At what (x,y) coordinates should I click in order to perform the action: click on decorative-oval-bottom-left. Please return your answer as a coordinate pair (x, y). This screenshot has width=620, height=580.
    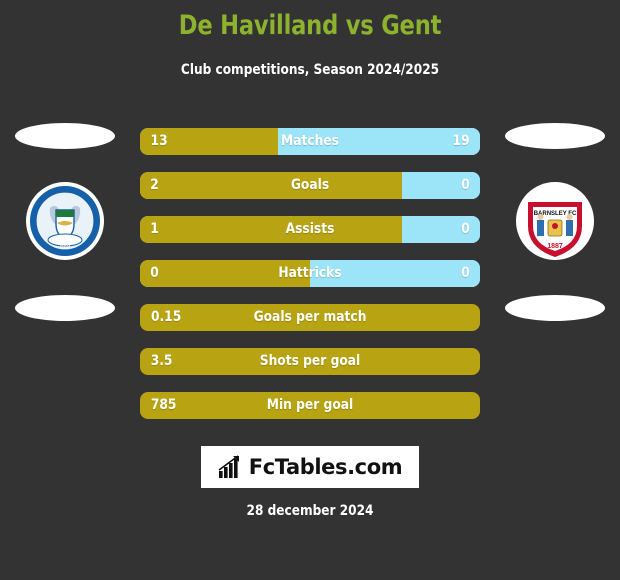
    Looking at the image, I should click on (65, 308).